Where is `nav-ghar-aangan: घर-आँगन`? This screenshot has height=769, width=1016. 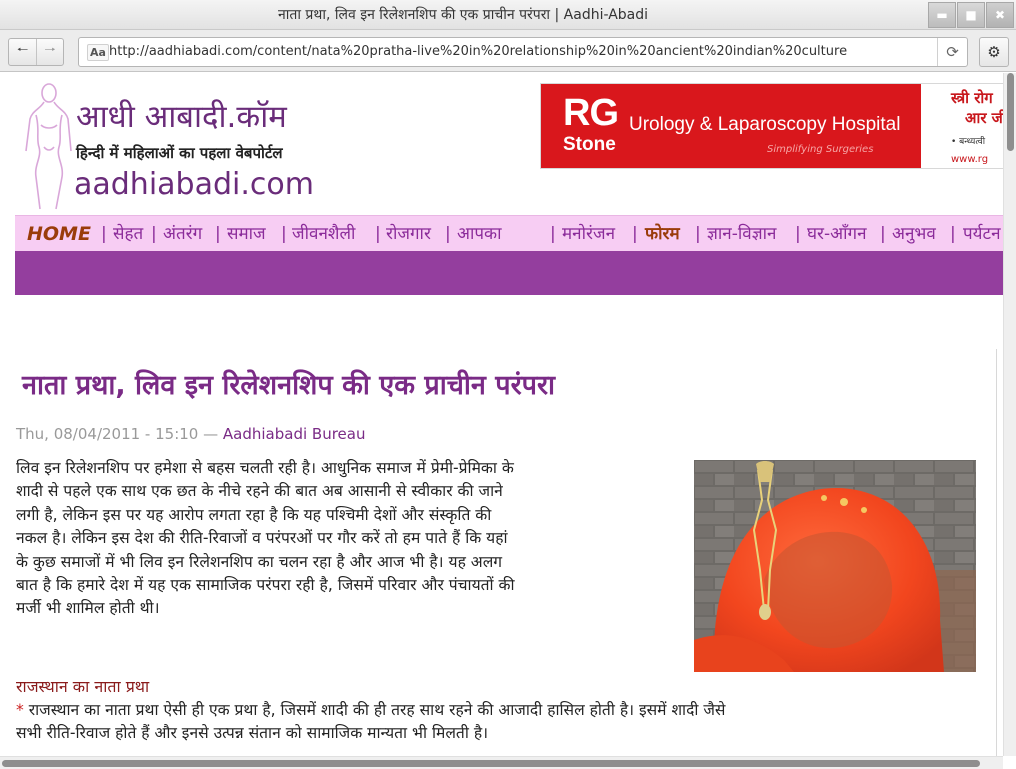 nav-ghar-aangan: घर-आँगन is located at coordinates (837, 233).